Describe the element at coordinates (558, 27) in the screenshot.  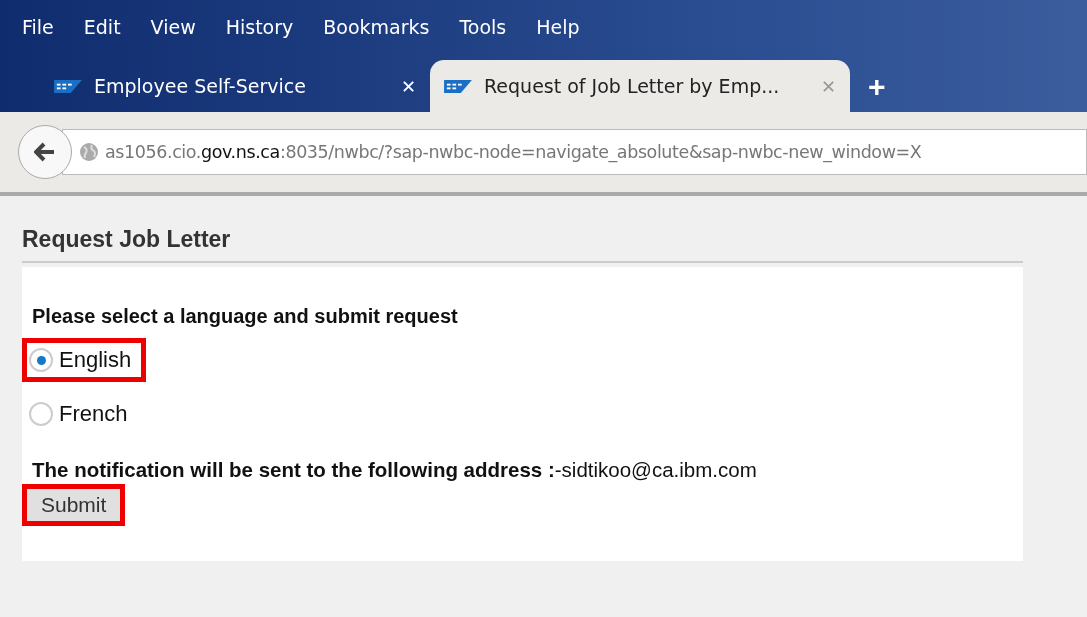
I see `menu-item: Help` at that location.